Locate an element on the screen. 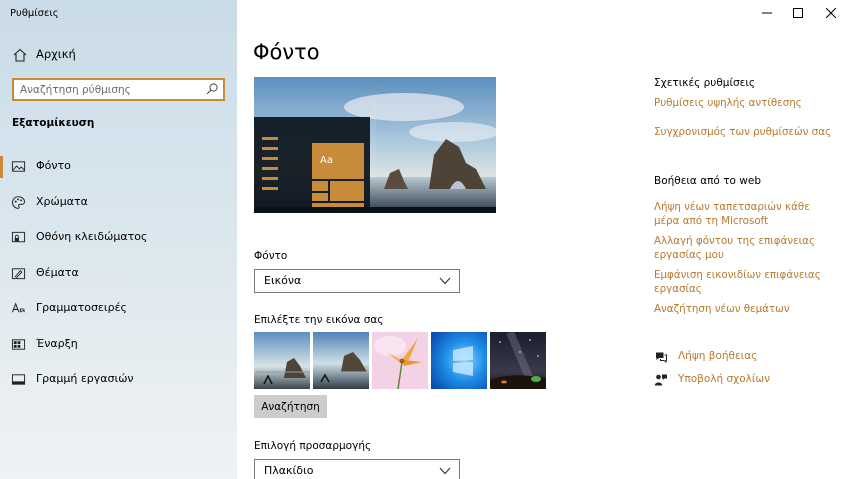 This screenshot has width=850, height=479. background-dropdown: Εικόνα is located at coordinates (357, 281).